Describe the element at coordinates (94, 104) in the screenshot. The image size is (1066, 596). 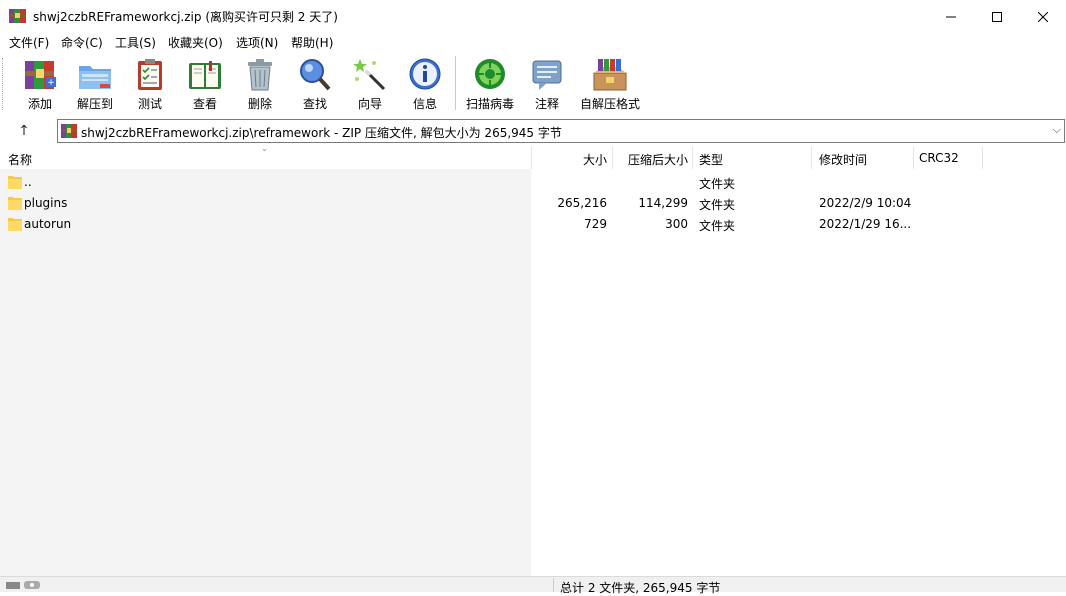
I see `extract-to-label: 解压到` at that location.